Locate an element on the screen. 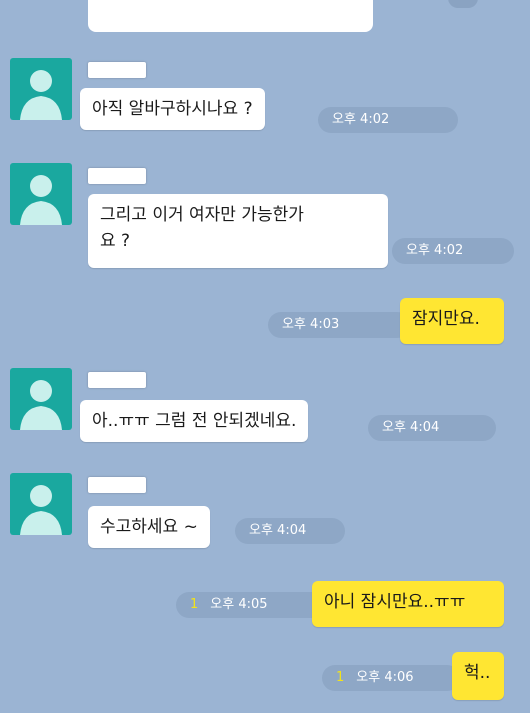 Image resolution: width=530 pixels, height=713 pixels. message-timestamp: 1 오후 4:05 is located at coordinates (250, 605).